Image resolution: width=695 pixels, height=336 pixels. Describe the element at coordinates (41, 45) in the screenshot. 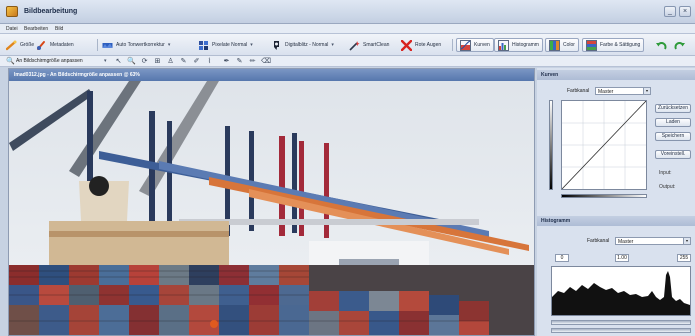

I see `metadata-icon` at that location.